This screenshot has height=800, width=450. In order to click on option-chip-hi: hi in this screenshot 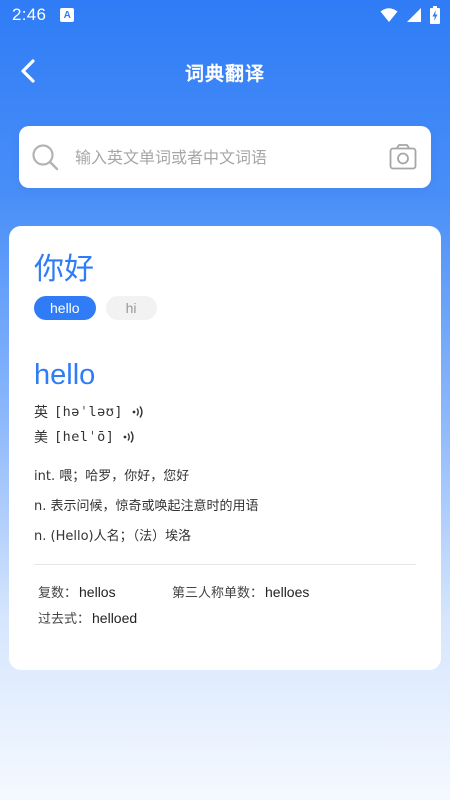, I will do `click(131, 308)`.